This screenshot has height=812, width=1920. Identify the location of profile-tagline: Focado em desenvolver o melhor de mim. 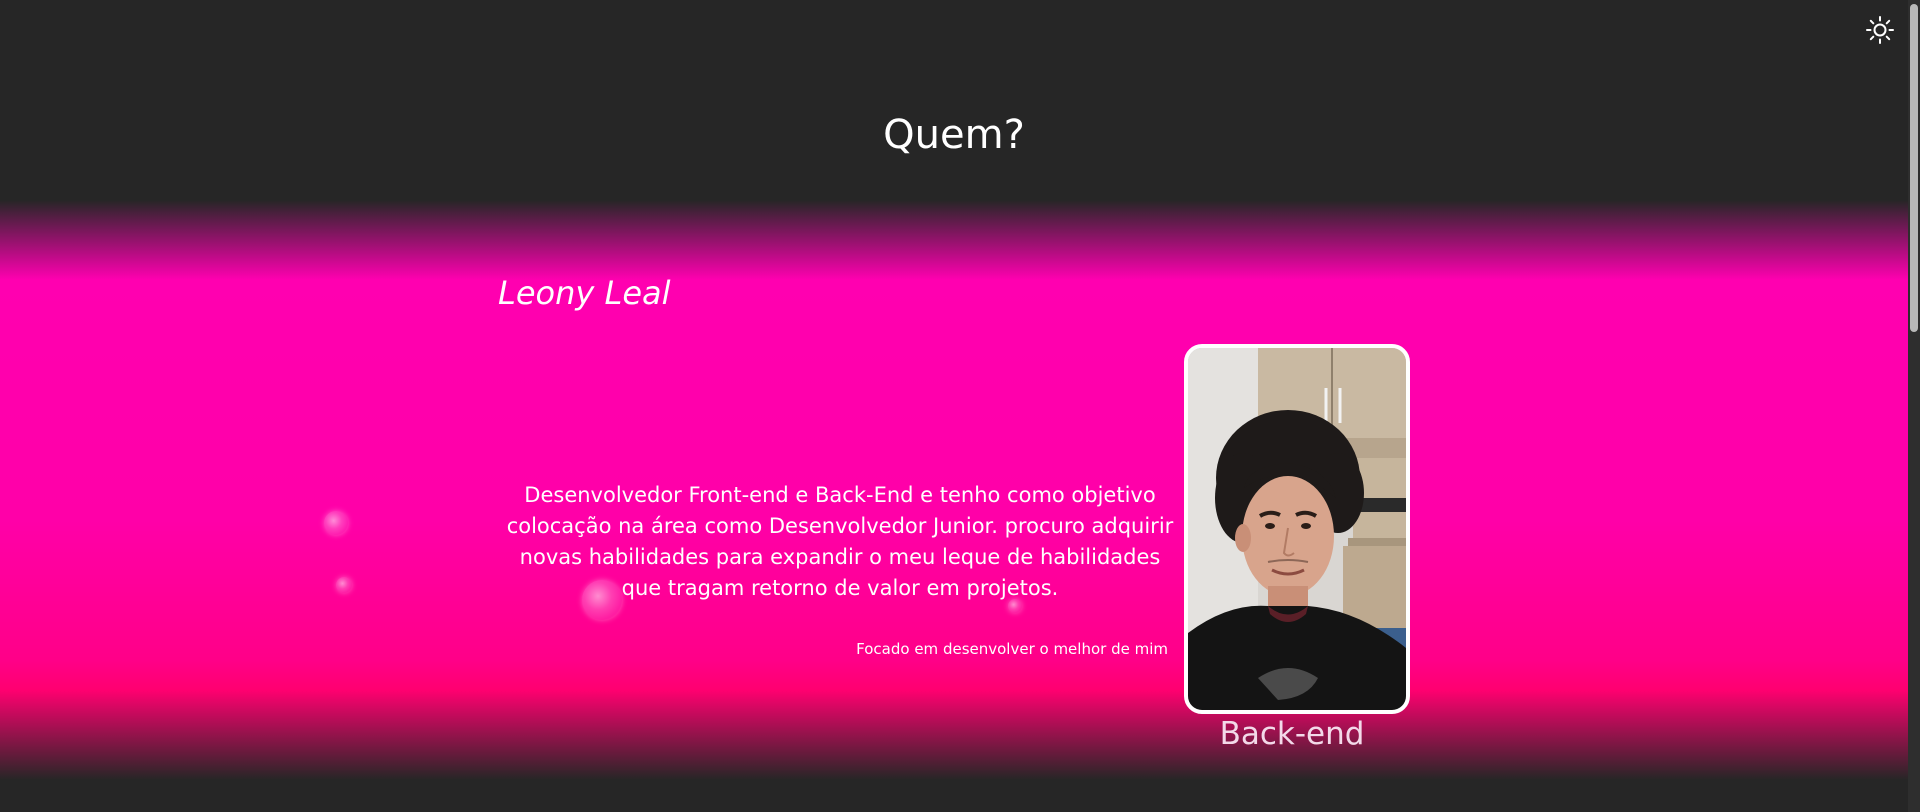
(1012, 649).